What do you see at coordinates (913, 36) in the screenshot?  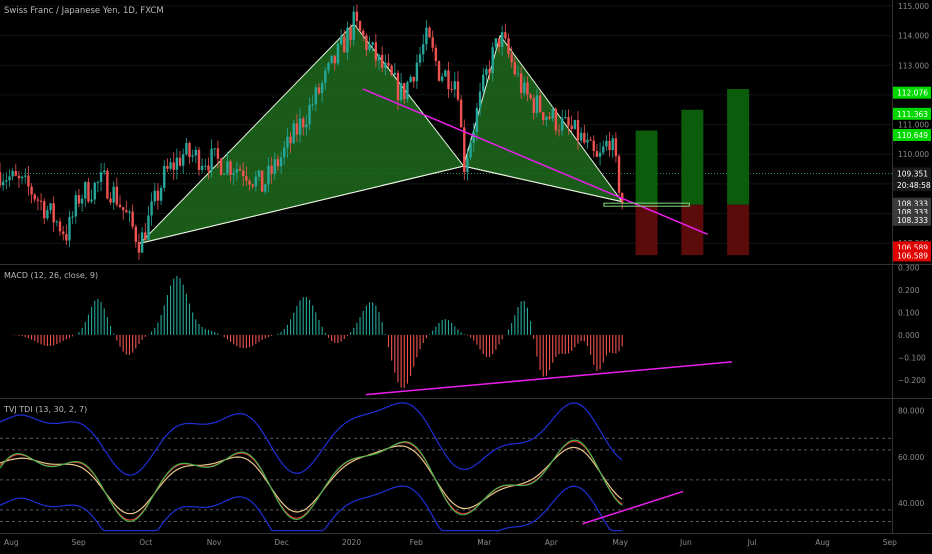 I see `price-tick-label: 114.000` at bounding box center [913, 36].